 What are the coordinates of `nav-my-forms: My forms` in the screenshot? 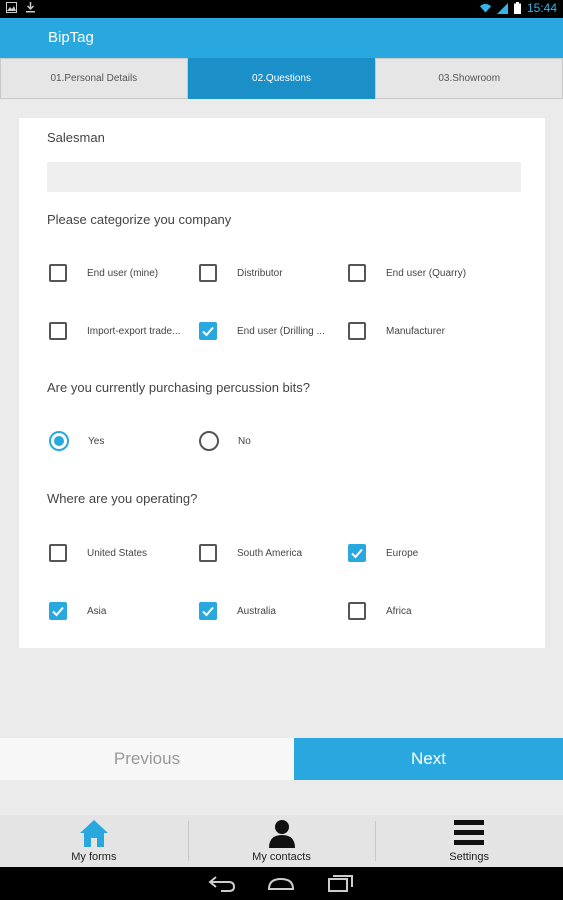 It's located at (94, 841).